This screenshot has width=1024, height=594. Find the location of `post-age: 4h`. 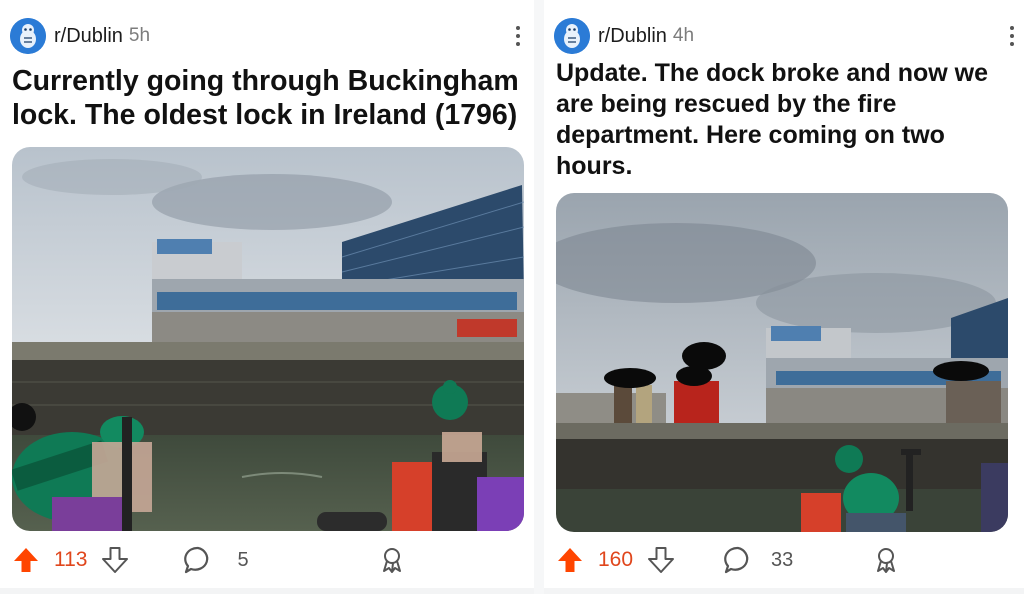

post-age: 4h is located at coordinates (683, 35).